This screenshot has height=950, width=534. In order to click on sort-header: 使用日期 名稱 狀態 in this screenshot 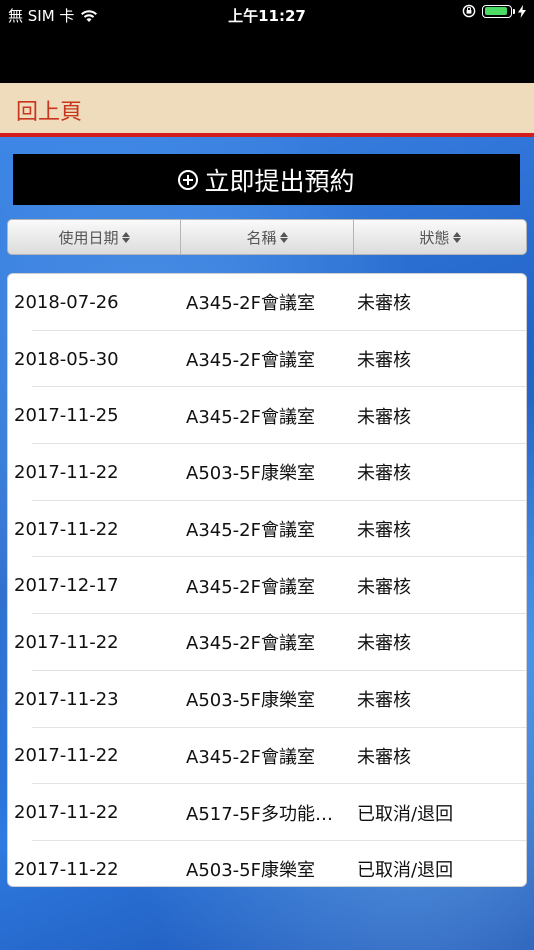, I will do `click(267, 237)`.